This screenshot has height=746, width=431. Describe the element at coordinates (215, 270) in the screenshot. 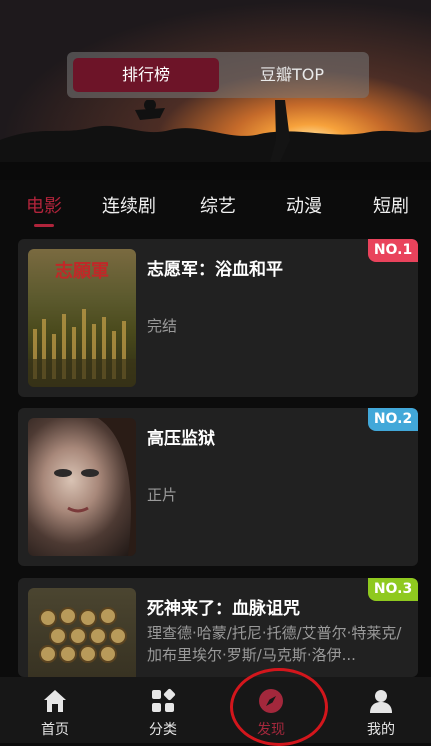

I see `item-title: 志愿军：浴血和平` at that location.